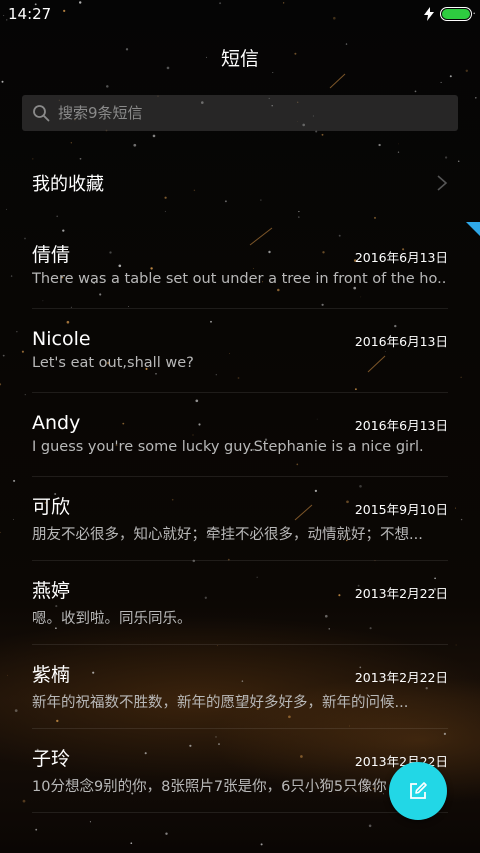 This screenshot has width=480, height=853. What do you see at coordinates (240, 14) in the screenshot?
I see `status-bar: 14:27` at bounding box center [240, 14].